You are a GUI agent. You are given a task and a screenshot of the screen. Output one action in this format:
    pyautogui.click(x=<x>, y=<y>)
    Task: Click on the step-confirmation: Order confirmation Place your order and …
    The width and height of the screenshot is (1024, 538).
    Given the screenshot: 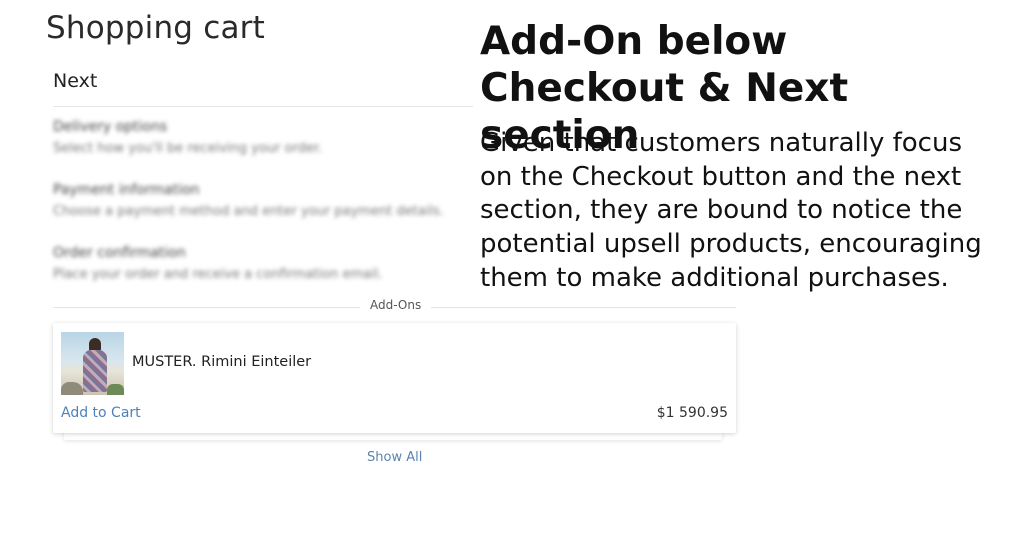 What is the action you would take?
    pyautogui.click(x=217, y=263)
    